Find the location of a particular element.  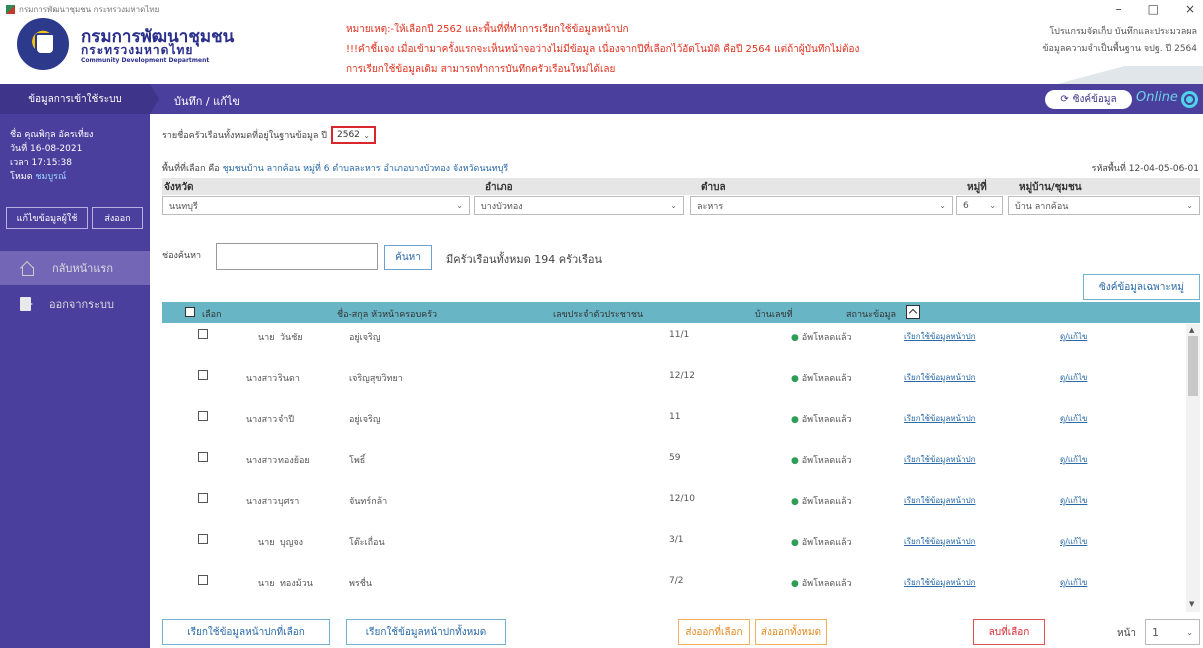

export-selected-button: ส่งออกที่เลือก is located at coordinates (714, 632).